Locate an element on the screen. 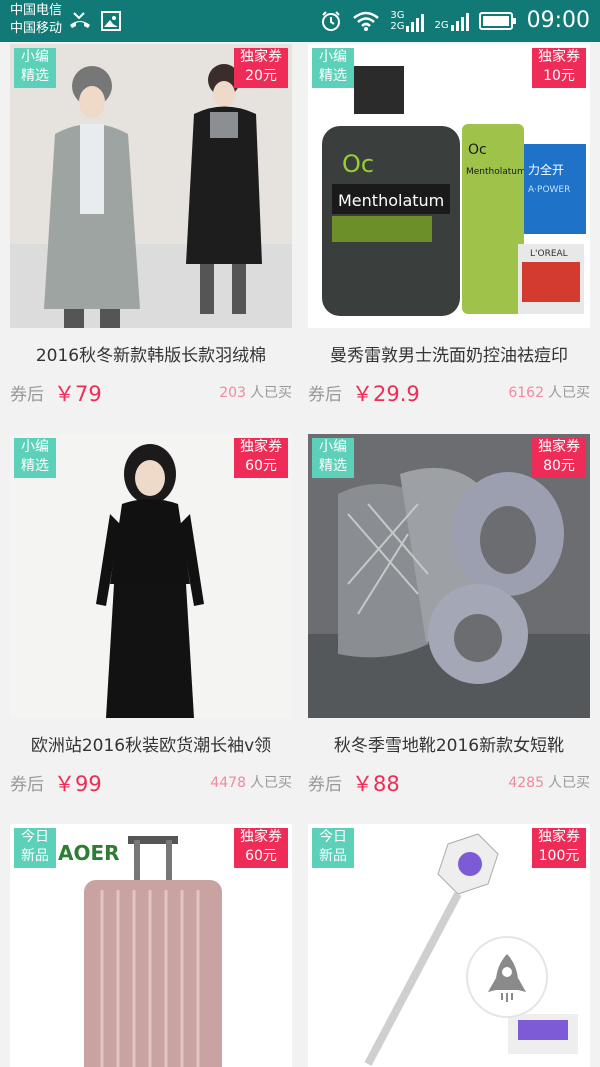 The height and width of the screenshot is (1067, 600). coupon-badge: 独家券 10元 is located at coordinates (559, 68).